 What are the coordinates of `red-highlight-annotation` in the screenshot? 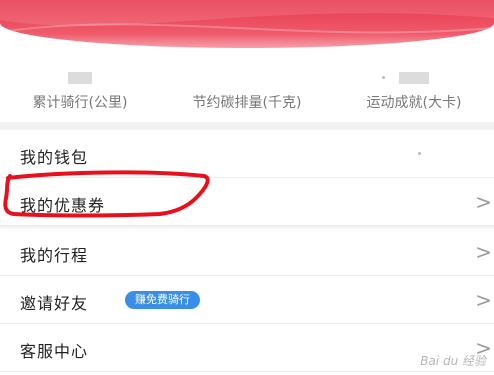 It's located at (106, 194).